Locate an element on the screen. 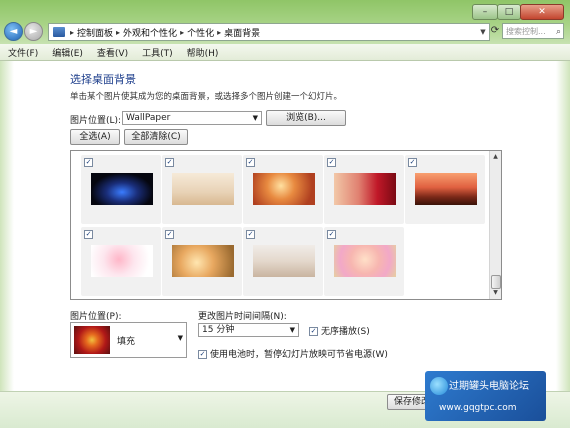  page-title: 选择桌面背景 is located at coordinates (103, 79).